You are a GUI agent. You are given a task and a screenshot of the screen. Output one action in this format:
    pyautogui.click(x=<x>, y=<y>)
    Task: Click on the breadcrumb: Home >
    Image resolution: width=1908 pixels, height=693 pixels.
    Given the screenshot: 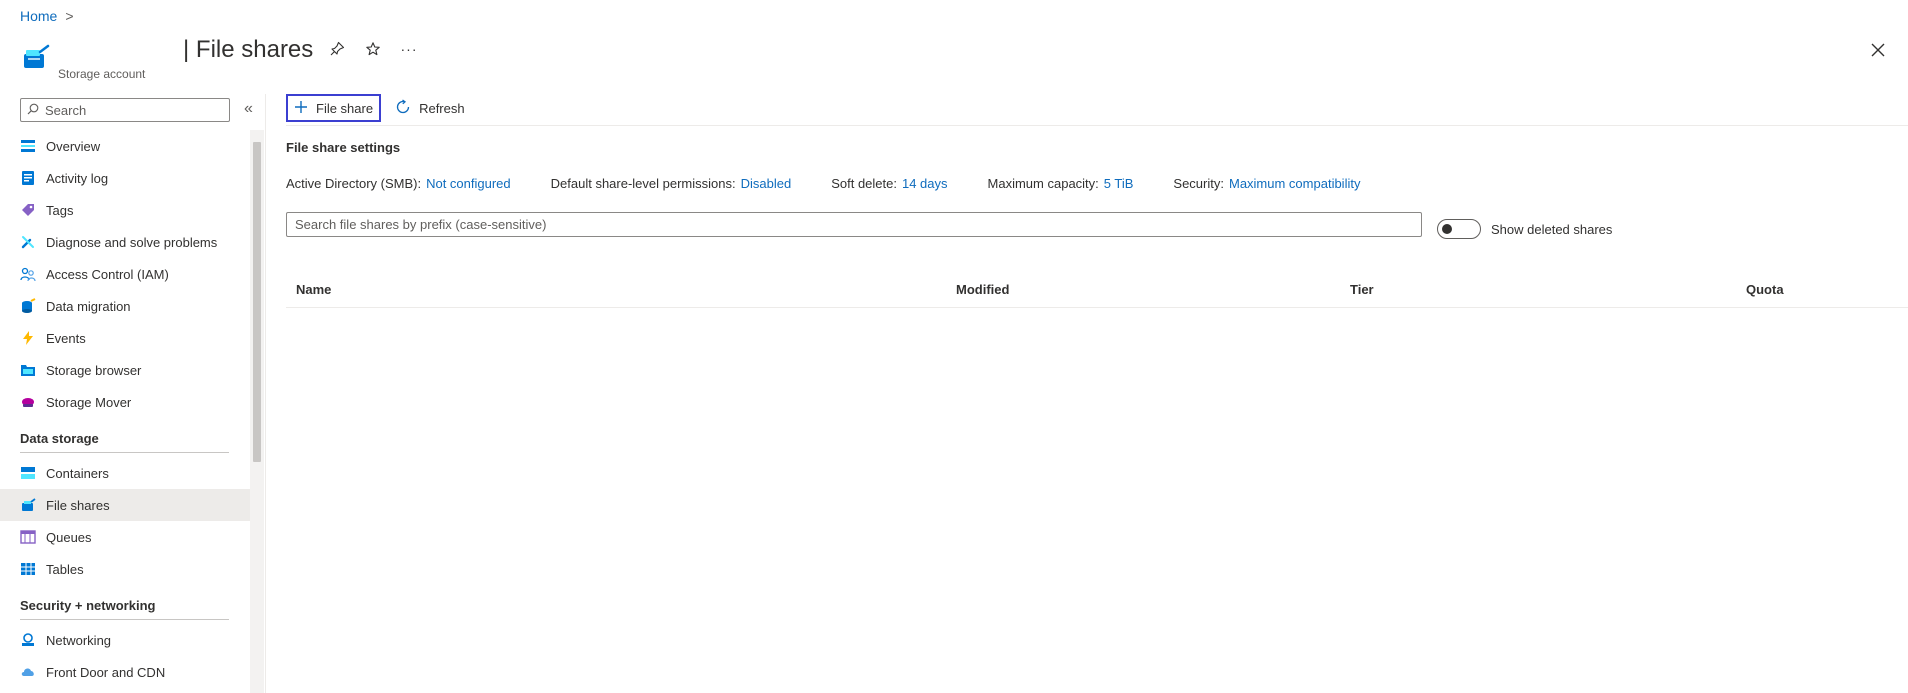 What is the action you would take?
    pyautogui.click(x=47, y=16)
    